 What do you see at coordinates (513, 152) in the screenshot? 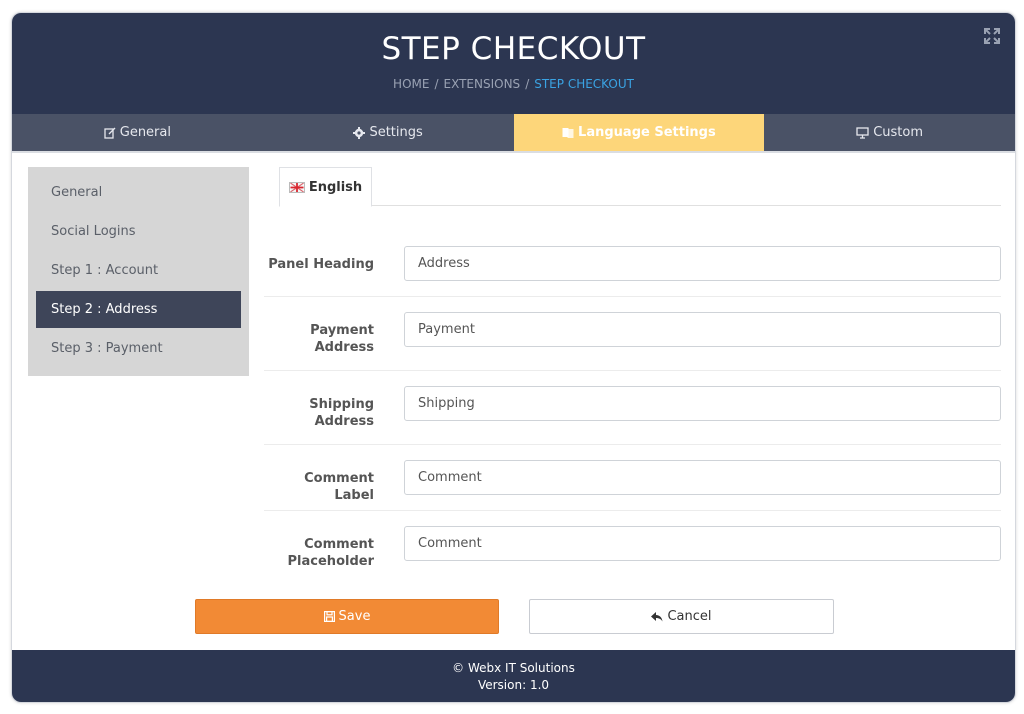
I see `tab-divider` at bounding box center [513, 152].